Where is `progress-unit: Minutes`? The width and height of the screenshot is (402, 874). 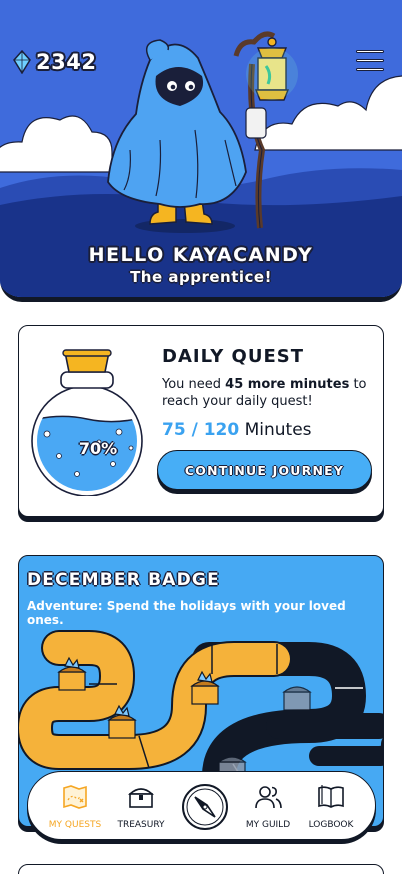 progress-unit: Minutes is located at coordinates (278, 430).